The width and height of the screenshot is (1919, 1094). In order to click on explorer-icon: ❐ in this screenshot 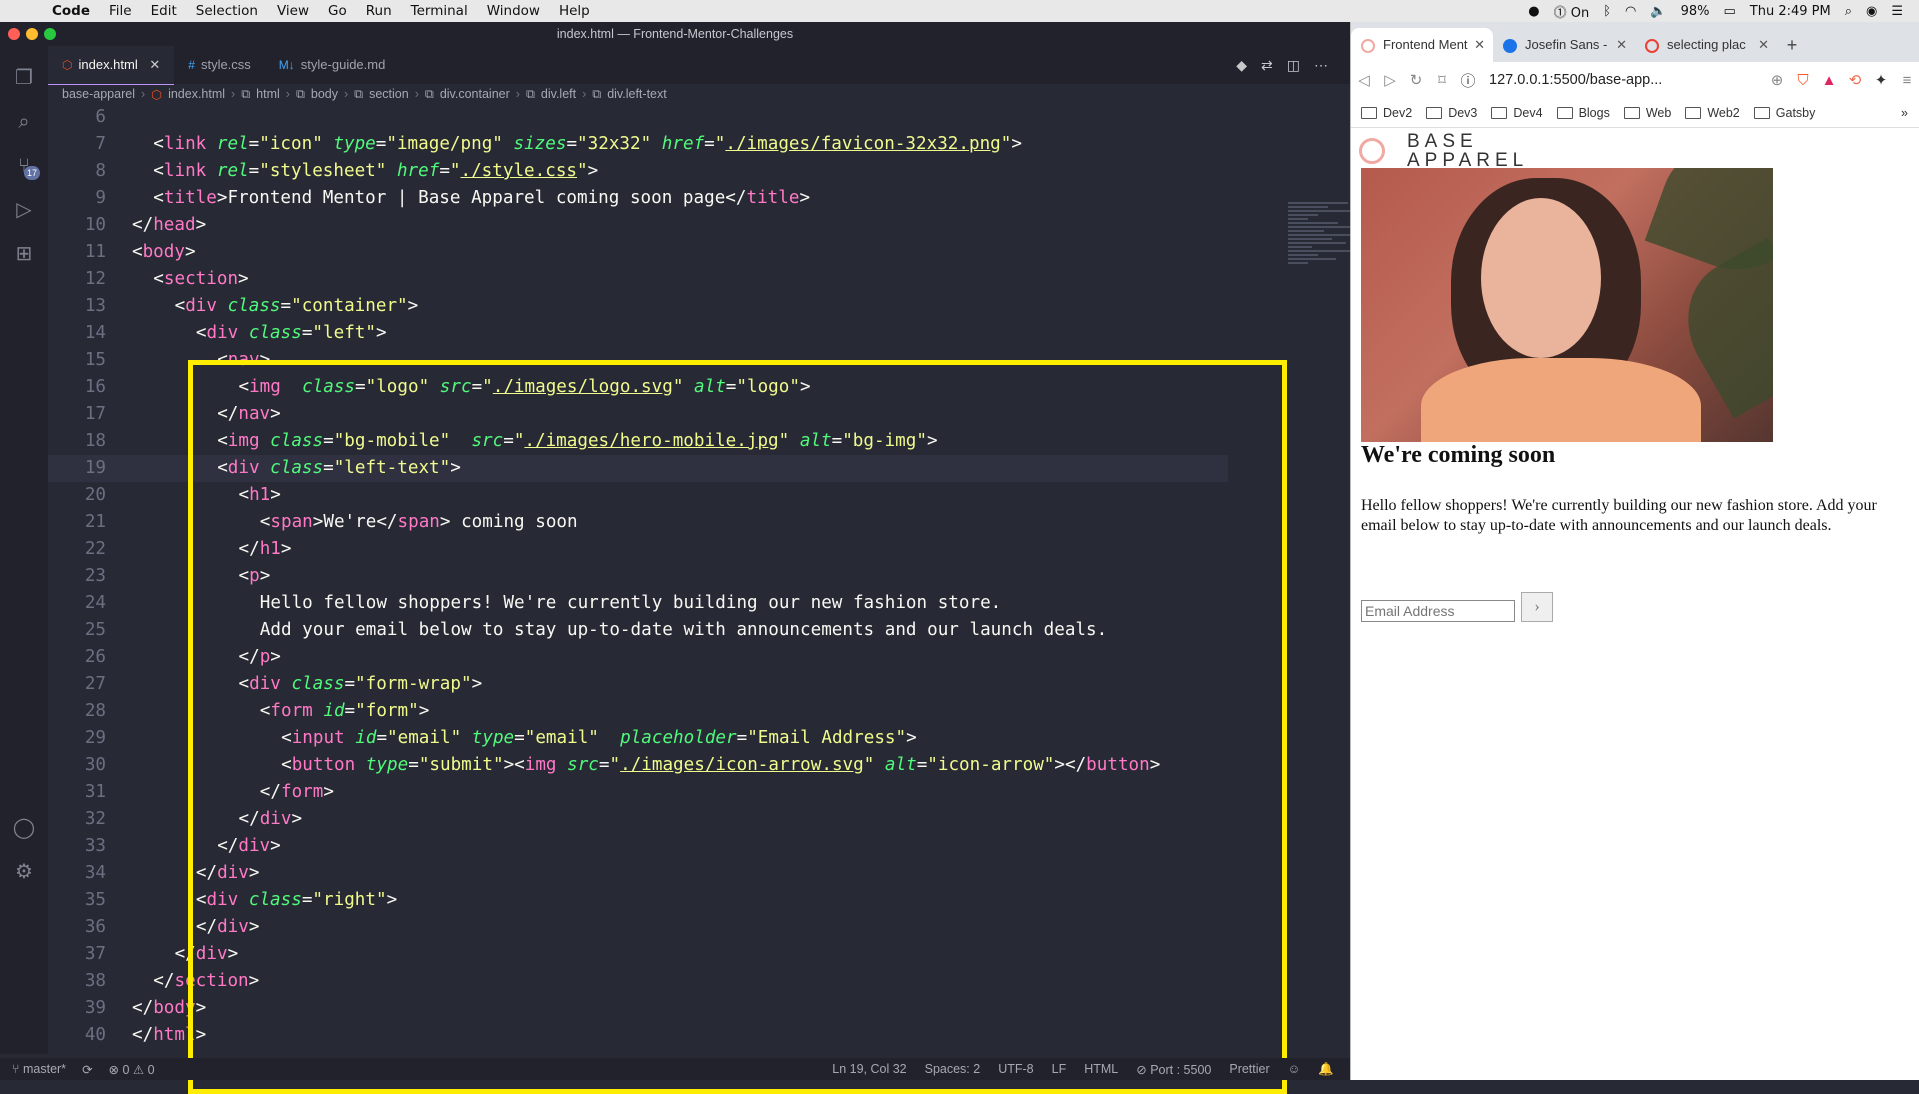, I will do `click(24, 78)`.